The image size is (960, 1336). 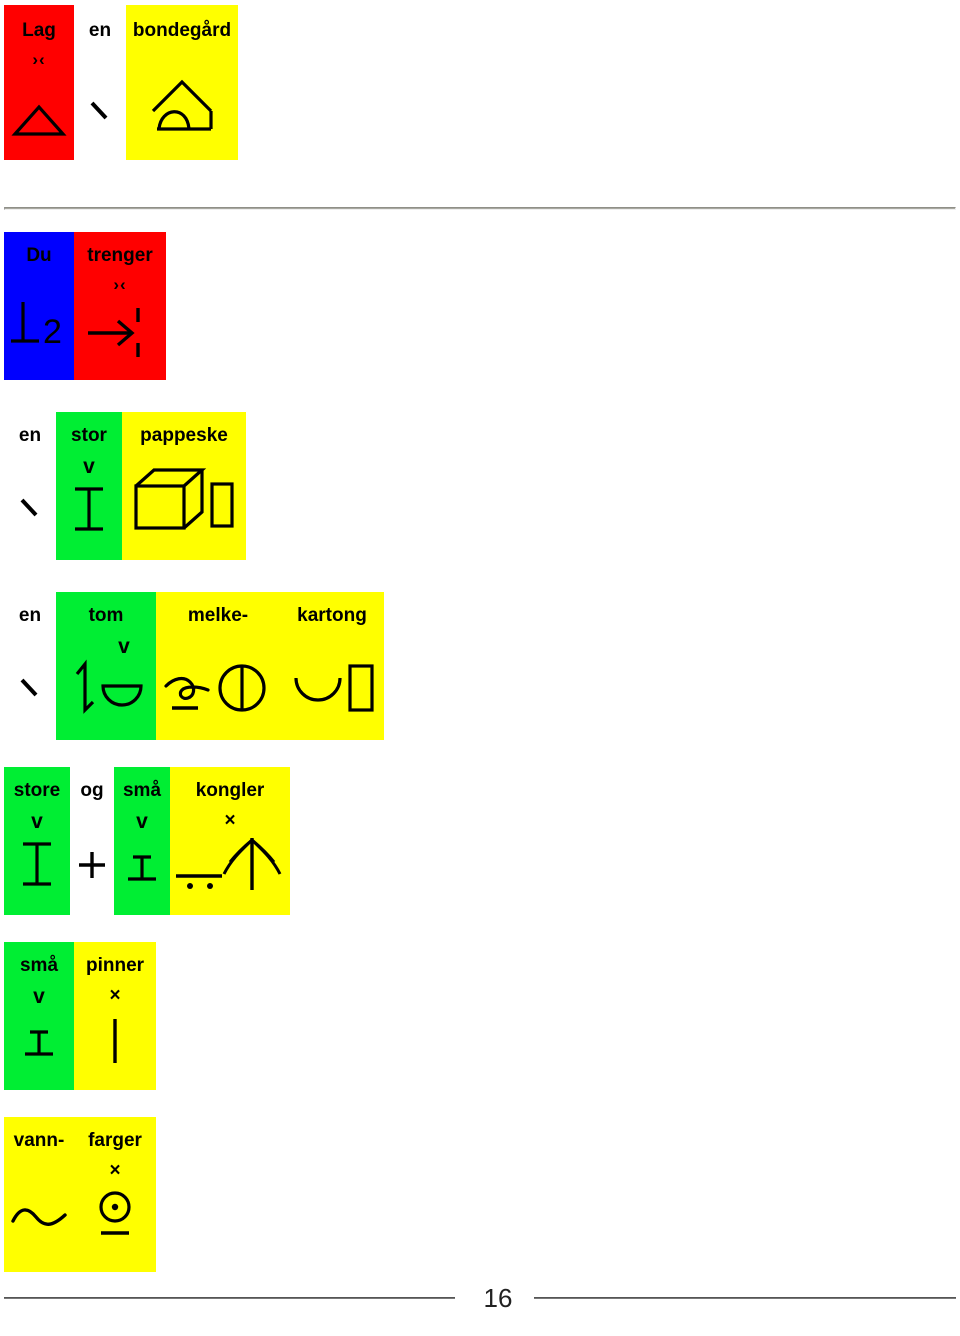 I want to click on pine-cone-icon, so click(x=230, y=863).